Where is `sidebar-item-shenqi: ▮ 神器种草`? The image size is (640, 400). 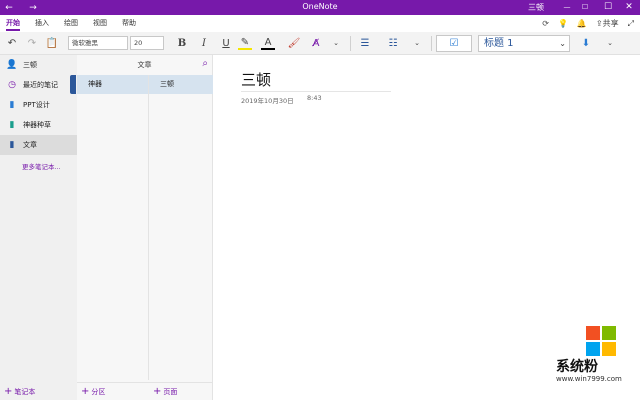
sidebar-item-shenqi: ▮ 神器种草 is located at coordinates (38, 125).